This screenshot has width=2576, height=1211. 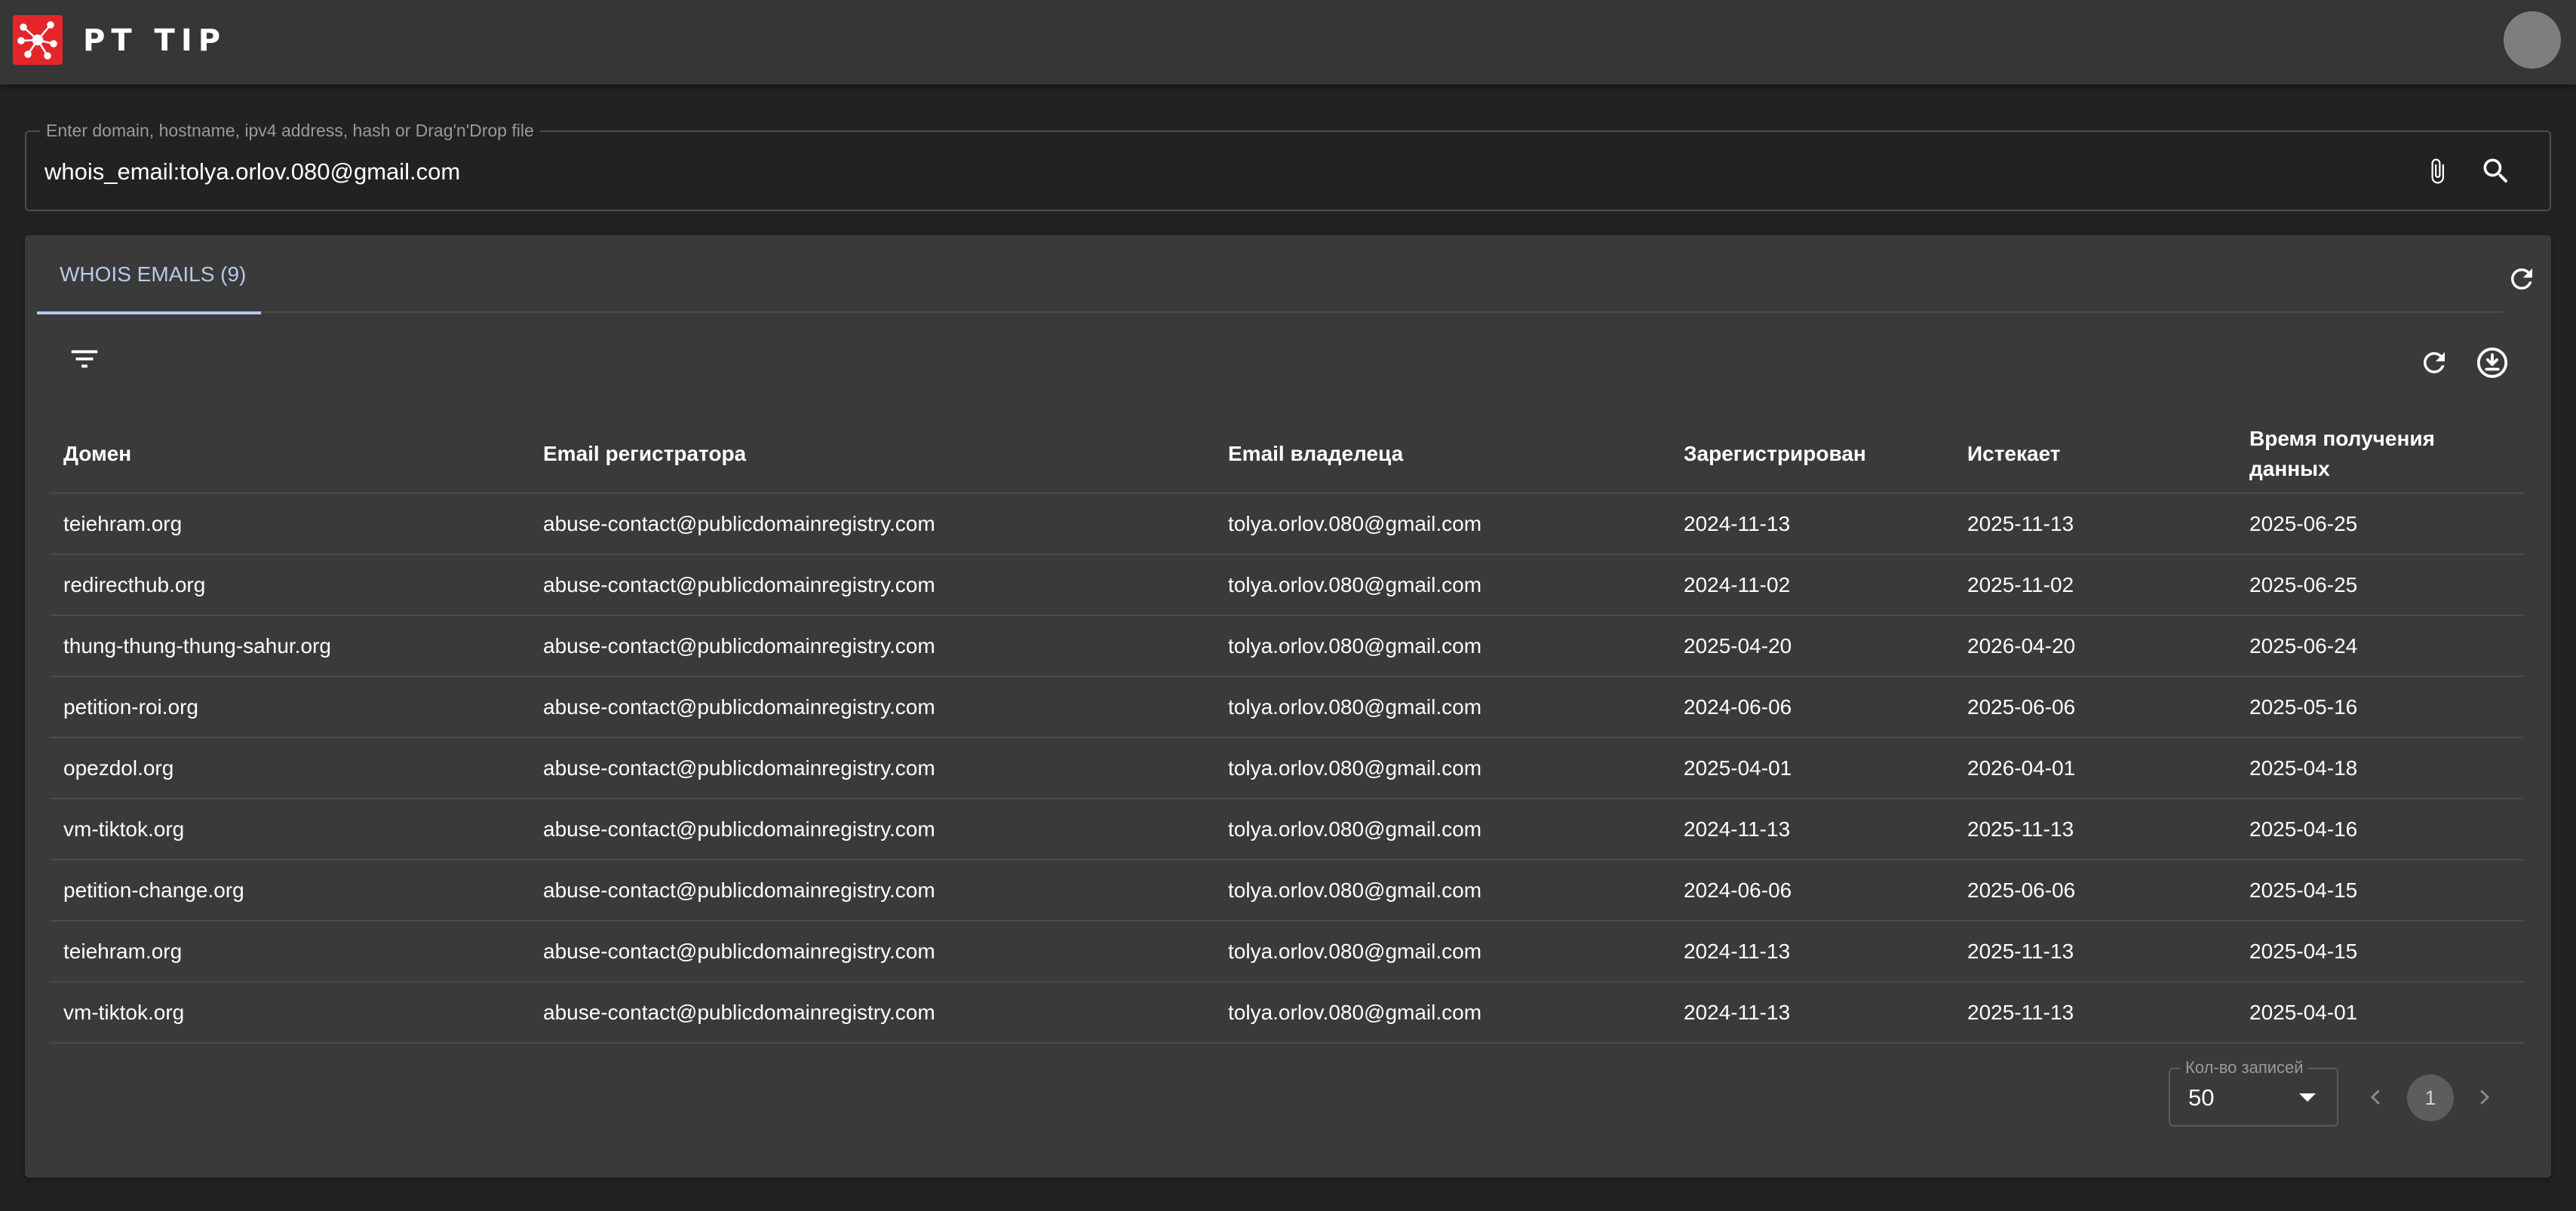 What do you see at coordinates (1812, 768) in the screenshot?
I see `cell-registered: 2025-04-01` at bounding box center [1812, 768].